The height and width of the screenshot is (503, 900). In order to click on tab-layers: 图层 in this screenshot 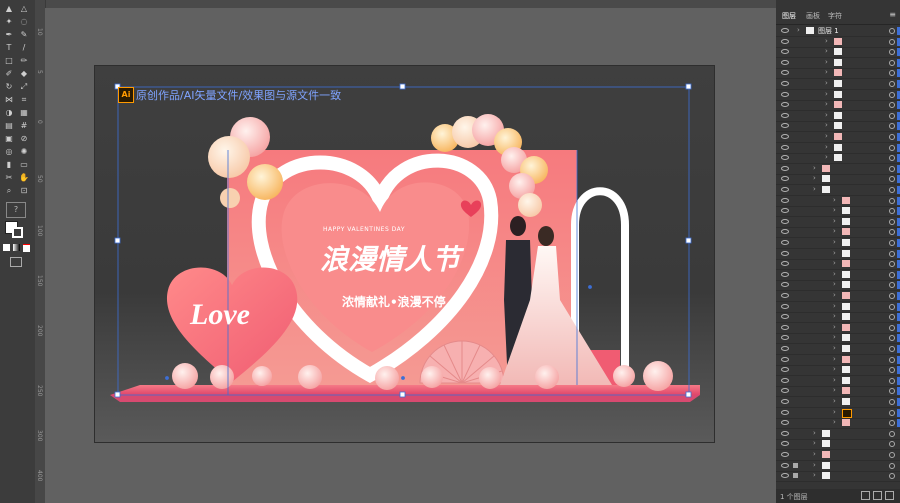, I will do `click(789, 16)`.